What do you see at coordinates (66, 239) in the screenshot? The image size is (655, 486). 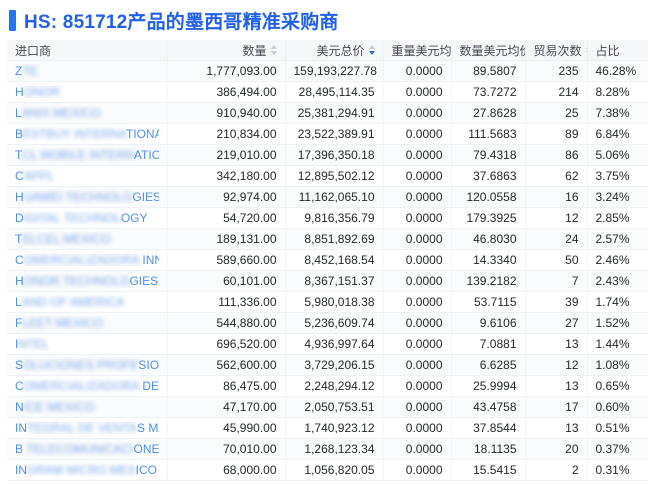 I see `importer-name-redacted: ELCEL MEXICO` at bounding box center [66, 239].